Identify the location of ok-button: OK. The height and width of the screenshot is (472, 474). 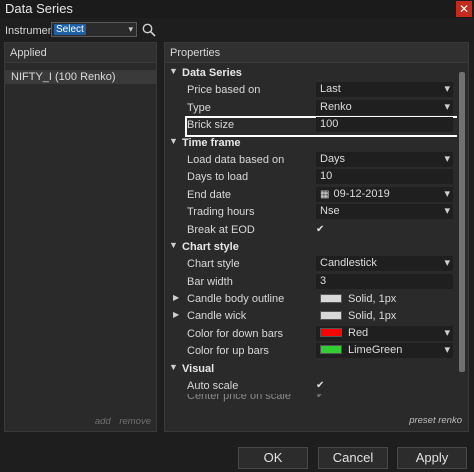
(273, 458).